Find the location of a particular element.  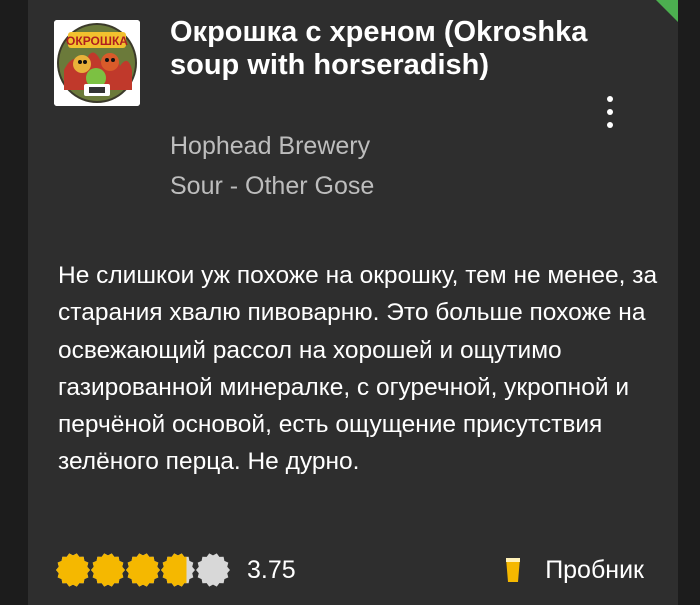

beer-label-image: ОКРОШКА is located at coordinates (97, 63).